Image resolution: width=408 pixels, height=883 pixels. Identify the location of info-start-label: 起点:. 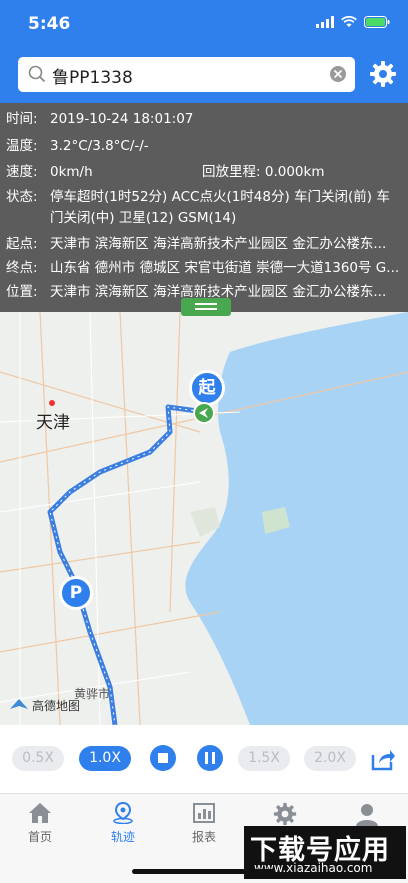
(22, 244).